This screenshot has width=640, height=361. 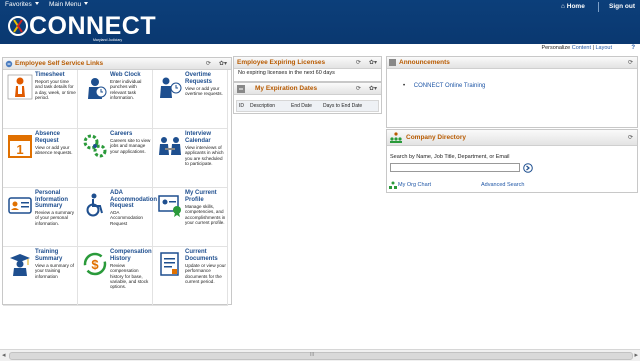 I want to click on licenses-title: Employee Expiring Licenses, so click(x=281, y=62).